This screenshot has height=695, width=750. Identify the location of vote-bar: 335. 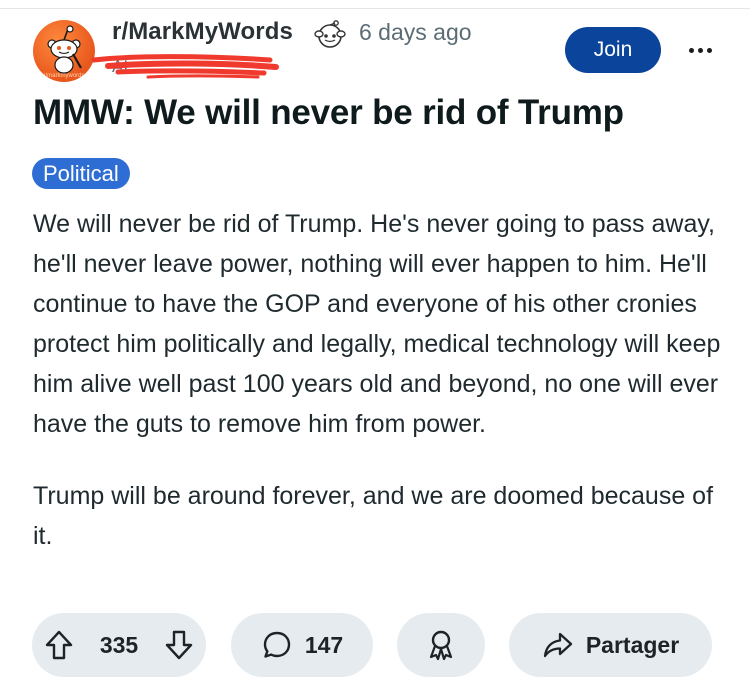
(119, 645).